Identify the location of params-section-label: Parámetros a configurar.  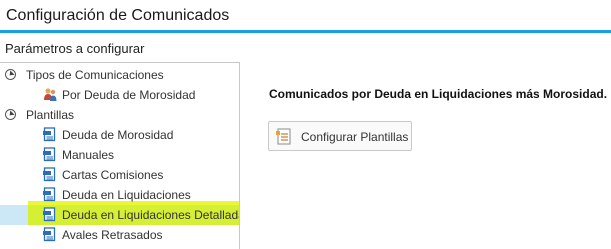
(75, 48).